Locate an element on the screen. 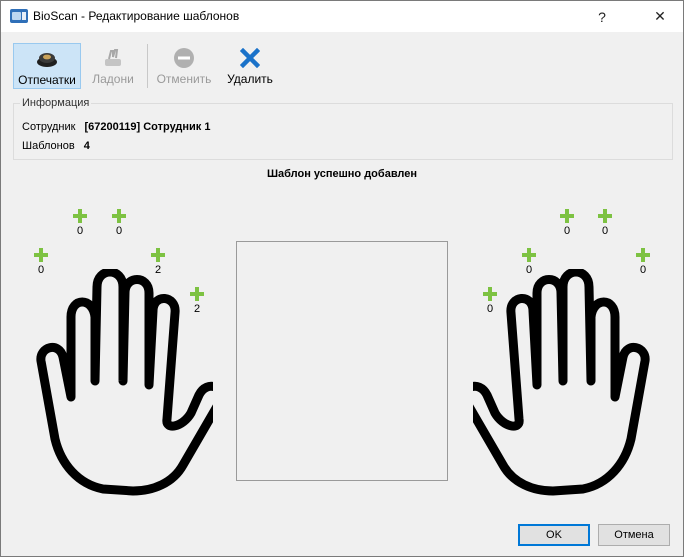  delete-button-label: Удалить is located at coordinates (250, 79).